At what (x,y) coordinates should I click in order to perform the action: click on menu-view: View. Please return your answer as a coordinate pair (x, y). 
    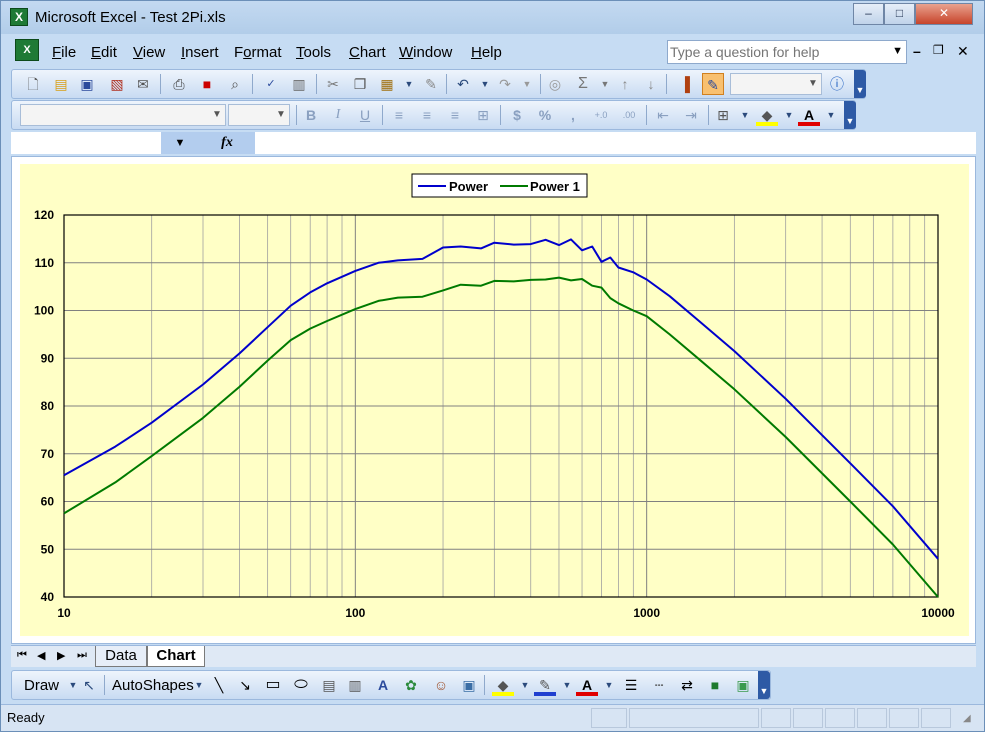
    Looking at the image, I should click on (149, 52).